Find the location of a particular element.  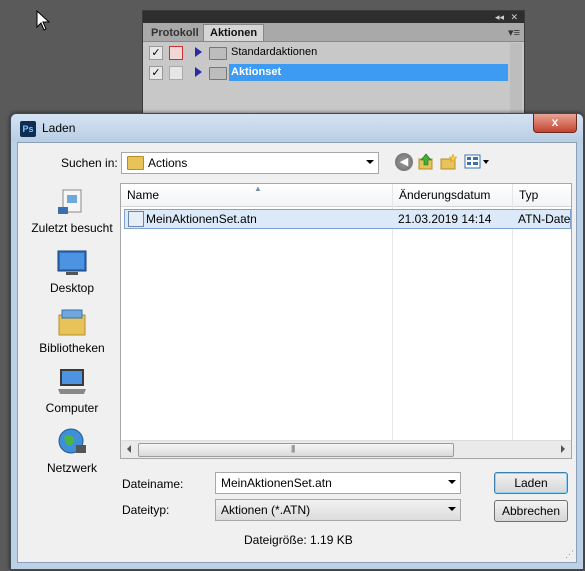

back-button: ◀ is located at coordinates (404, 162).